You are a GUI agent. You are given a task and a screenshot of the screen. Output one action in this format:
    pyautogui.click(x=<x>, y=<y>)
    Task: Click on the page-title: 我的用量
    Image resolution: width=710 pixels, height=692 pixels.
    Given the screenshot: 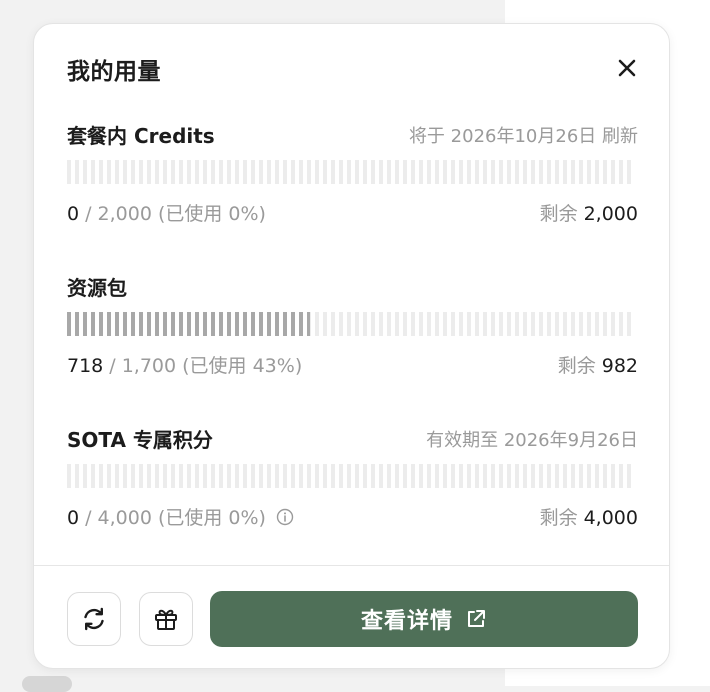 What is the action you would take?
    pyautogui.click(x=114, y=72)
    